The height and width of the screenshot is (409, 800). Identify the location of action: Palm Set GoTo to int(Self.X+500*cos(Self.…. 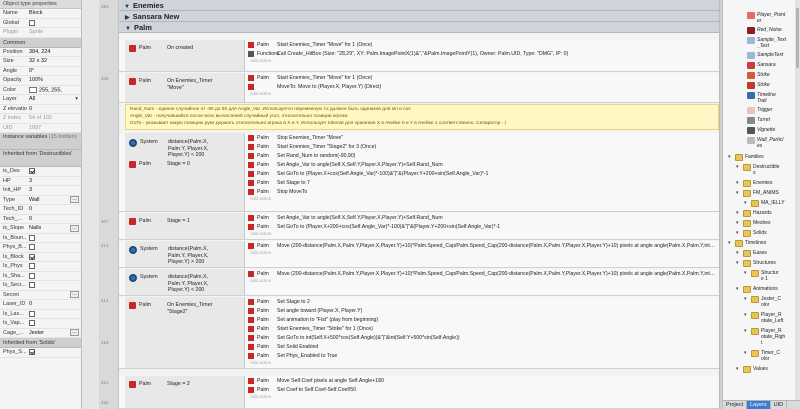
(481, 337).